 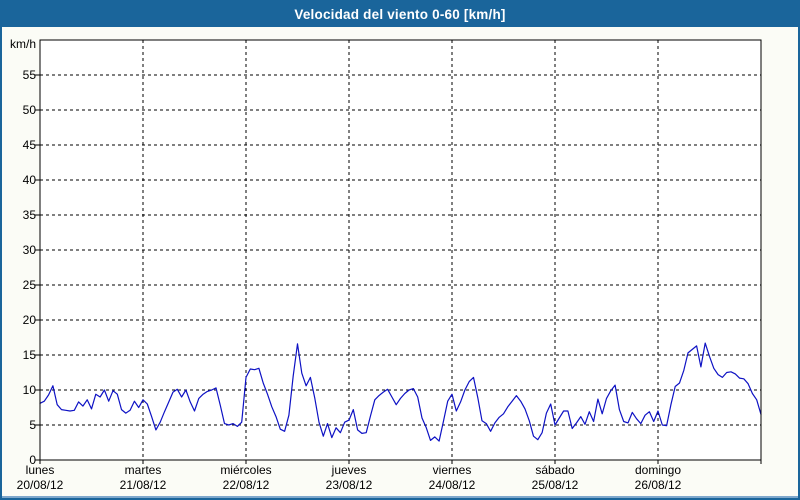 What do you see at coordinates (29, 320) in the screenshot?
I see `y-tick-label: 20` at bounding box center [29, 320].